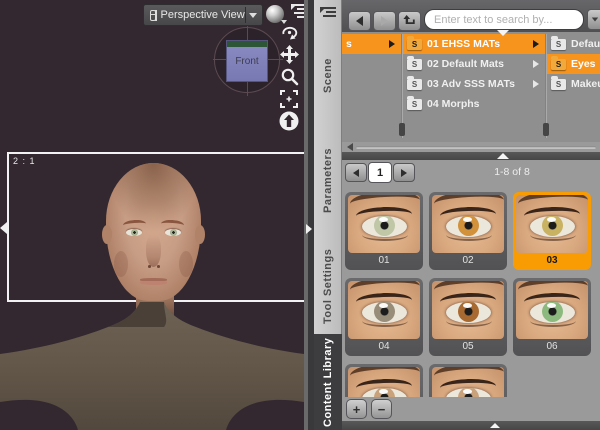 The width and height of the screenshot is (600, 430). What do you see at coordinates (585, 44) in the screenshot?
I see `folder-item-label: Default` at bounding box center [585, 44].